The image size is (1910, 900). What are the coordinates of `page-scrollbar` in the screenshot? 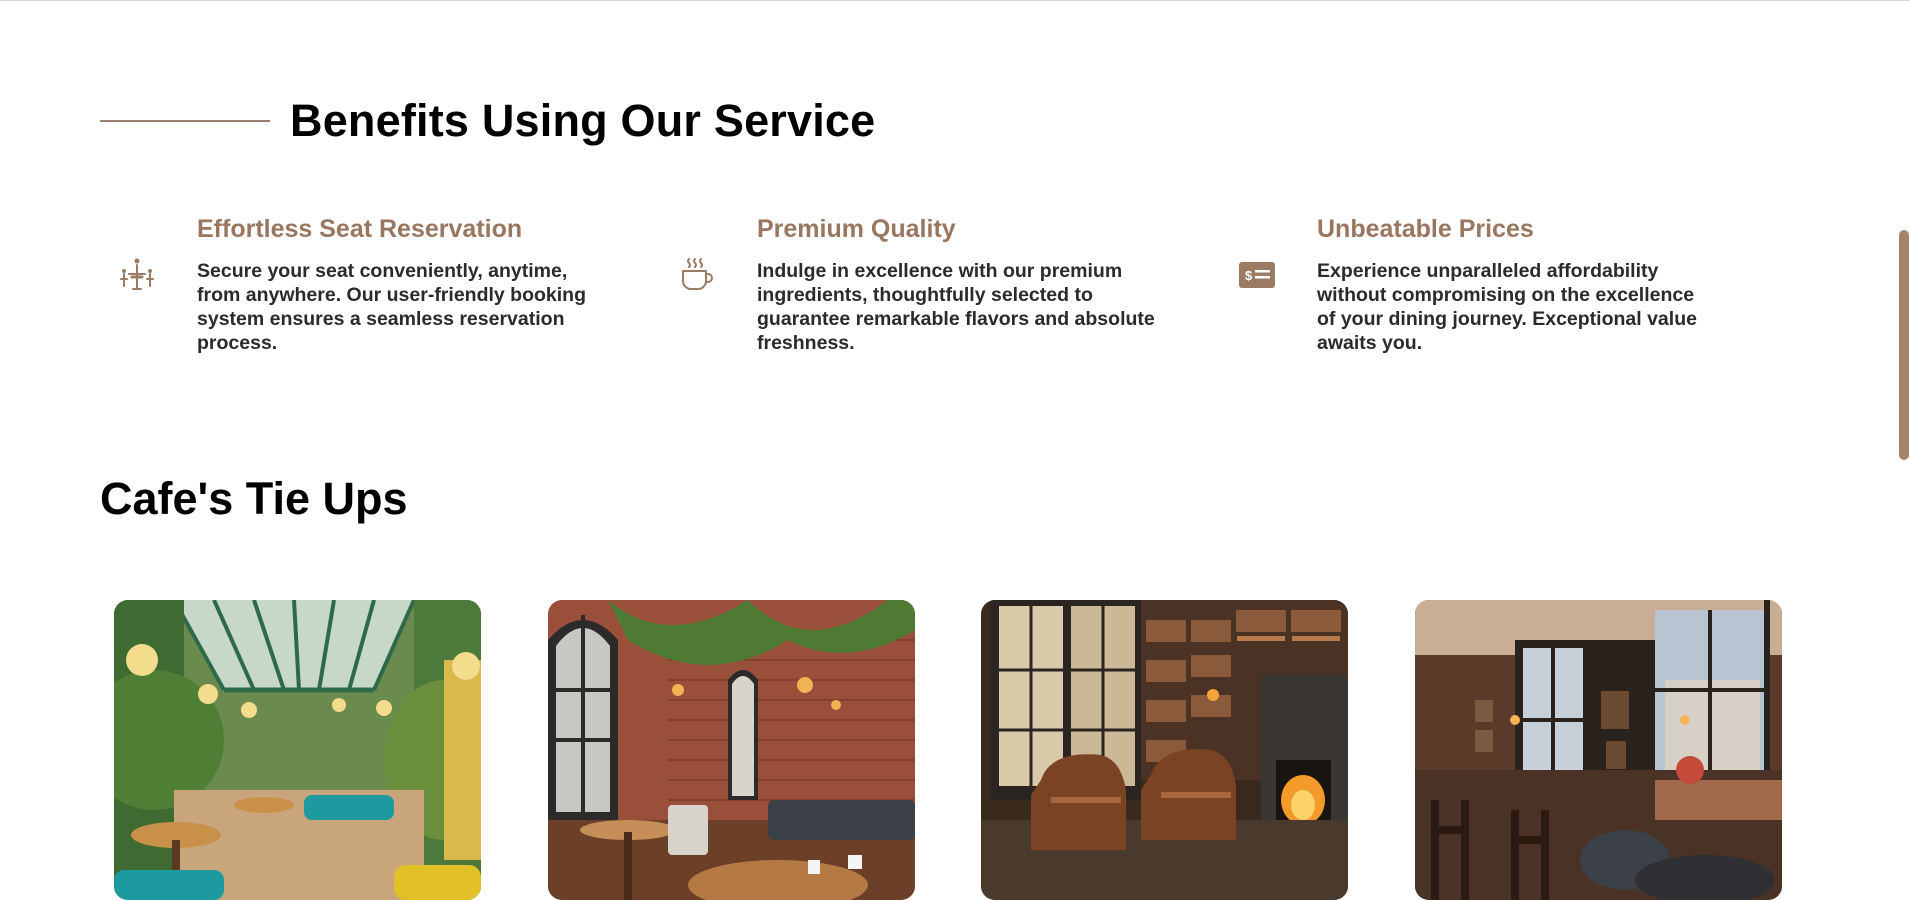 It's located at (1903, 442).